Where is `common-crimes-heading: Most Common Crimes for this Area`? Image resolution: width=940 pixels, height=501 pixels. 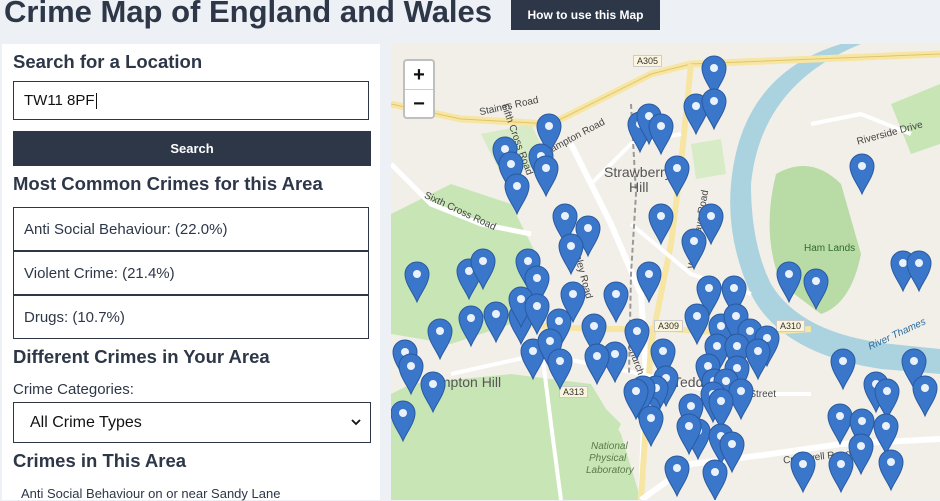
common-crimes-heading: Most Common Crimes for this Area is located at coordinates (168, 183).